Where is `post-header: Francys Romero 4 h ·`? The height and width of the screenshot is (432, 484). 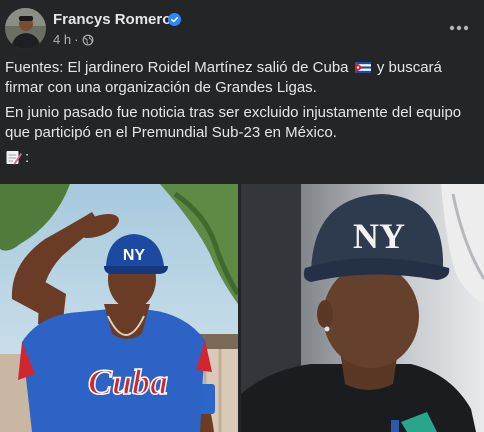 post-header: Francys Romero 4 h · is located at coordinates (242, 29).